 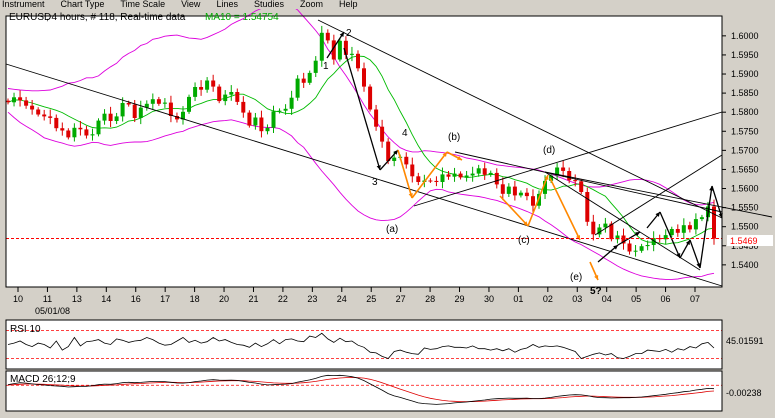 What do you see at coordinates (745, 208) in the screenshot?
I see `price-tick-label: 1.5550` at bounding box center [745, 208].